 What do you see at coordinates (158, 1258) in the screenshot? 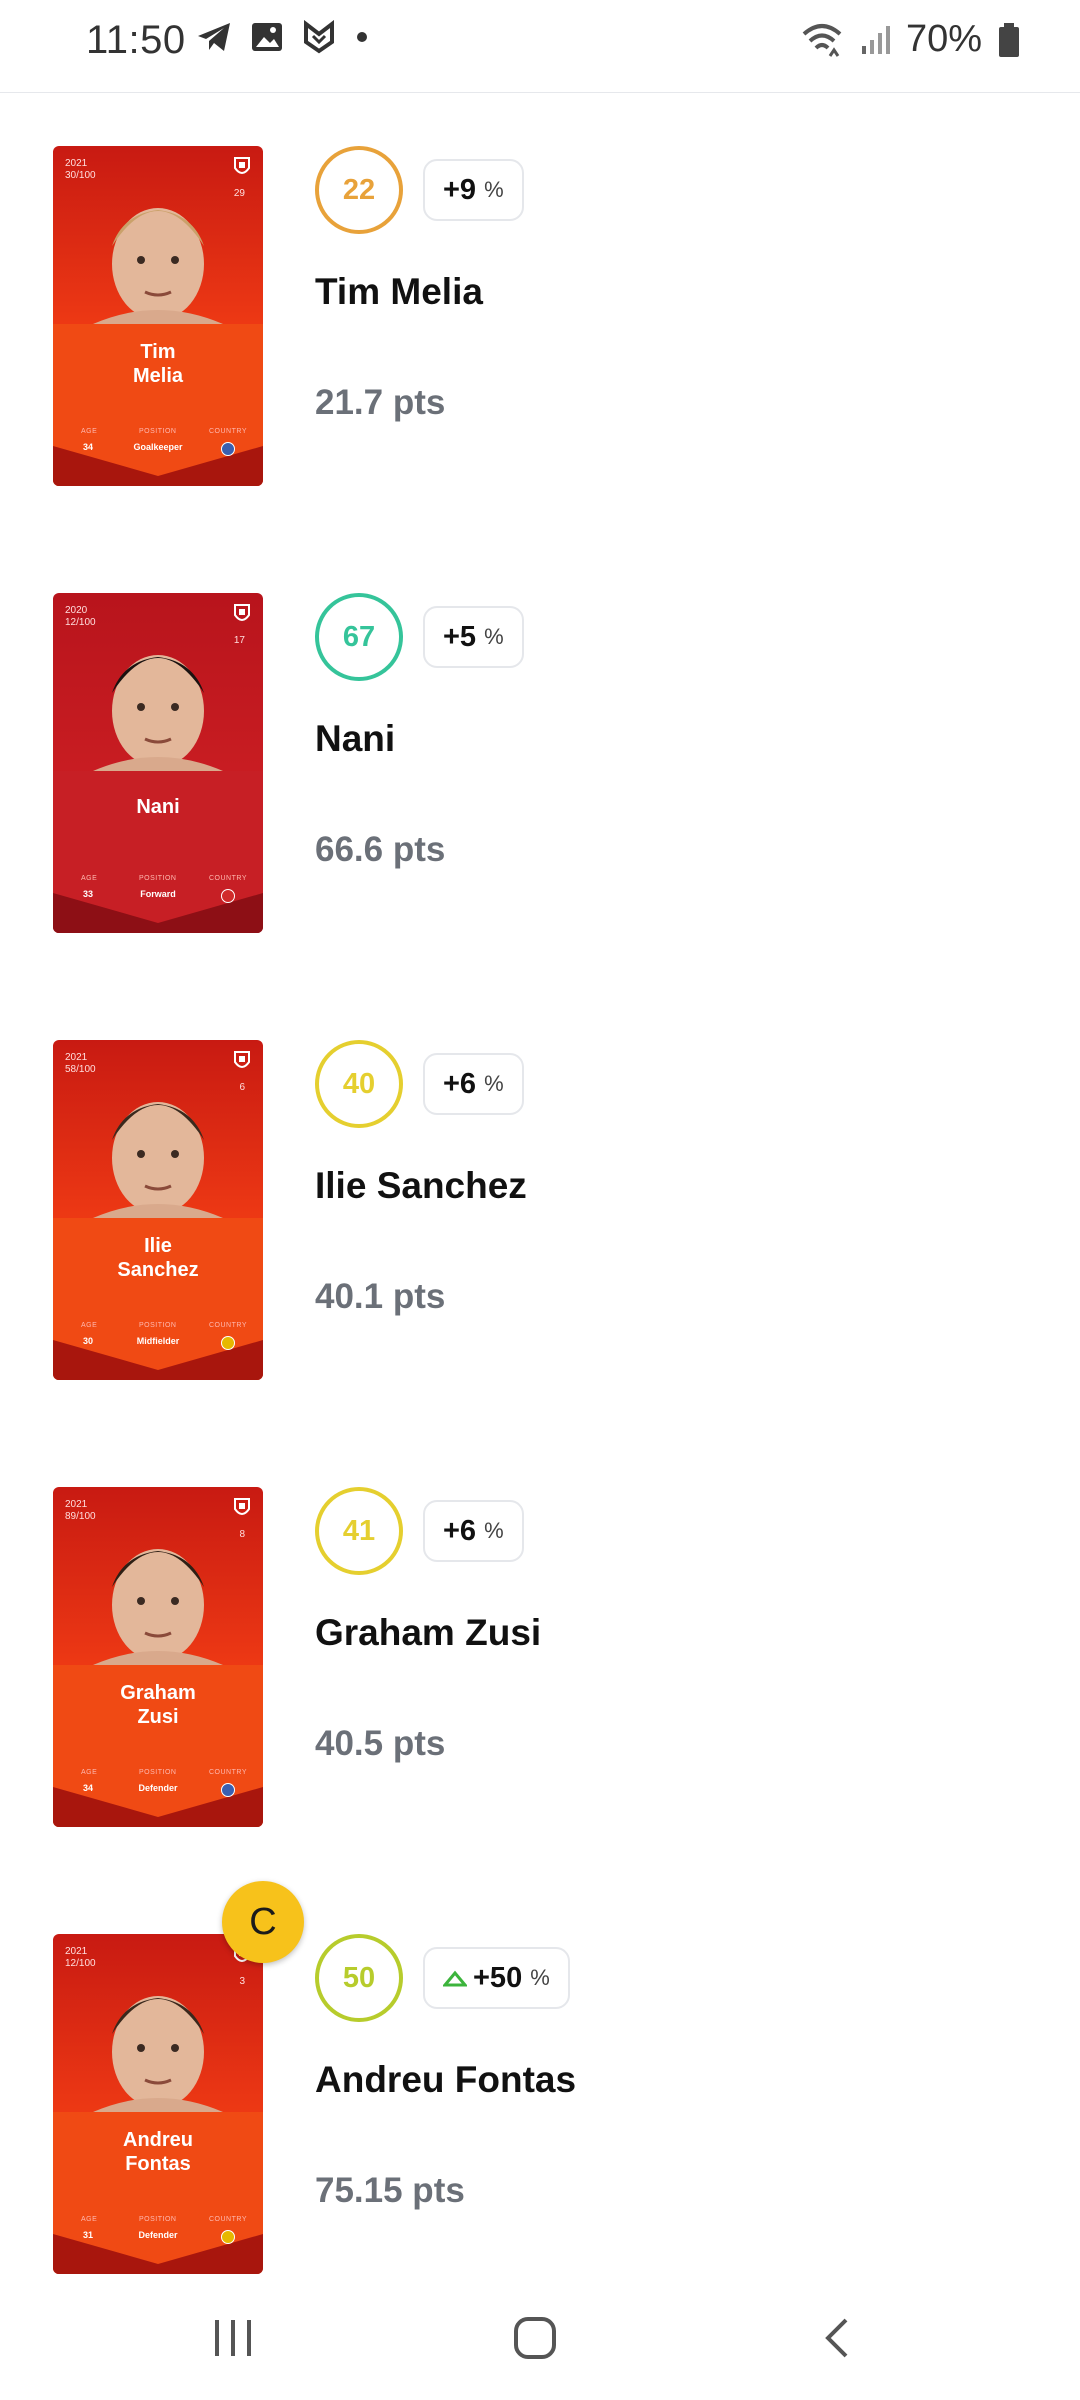
I see `card-player-name: Ilie Sanchez` at bounding box center [158, 1258].